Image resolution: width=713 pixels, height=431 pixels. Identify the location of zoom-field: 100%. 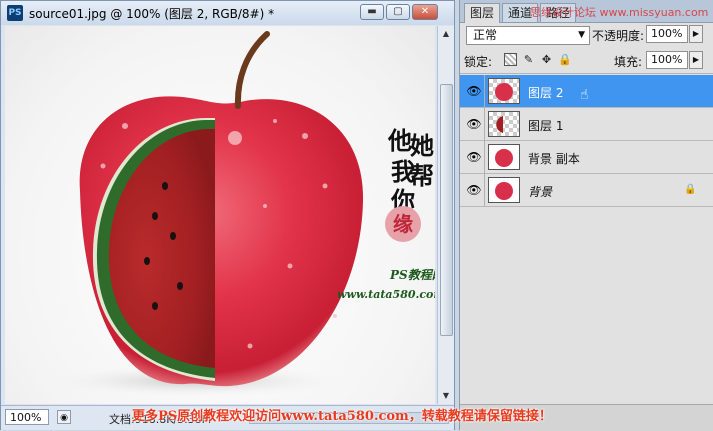
(27, 417).